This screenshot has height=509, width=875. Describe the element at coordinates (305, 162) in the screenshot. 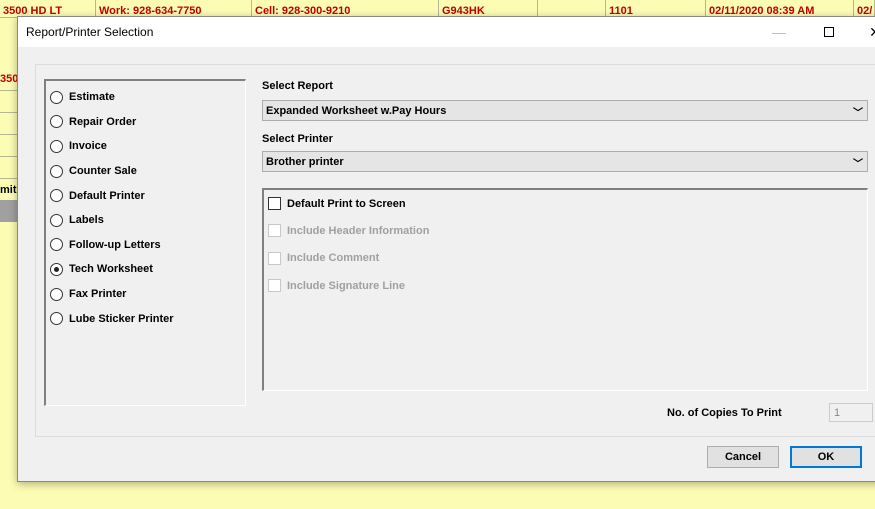

I see `select-printer-value: Brother printer` at that location.